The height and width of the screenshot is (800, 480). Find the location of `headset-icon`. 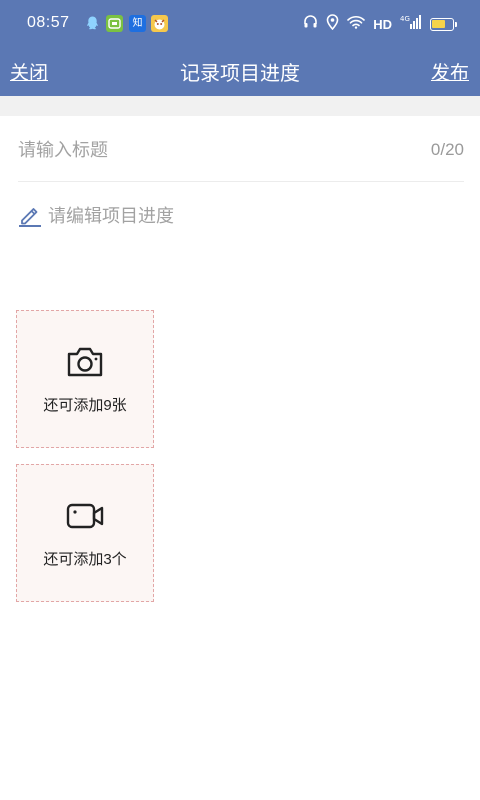

headset-icon is located at coordinates (310, 24).